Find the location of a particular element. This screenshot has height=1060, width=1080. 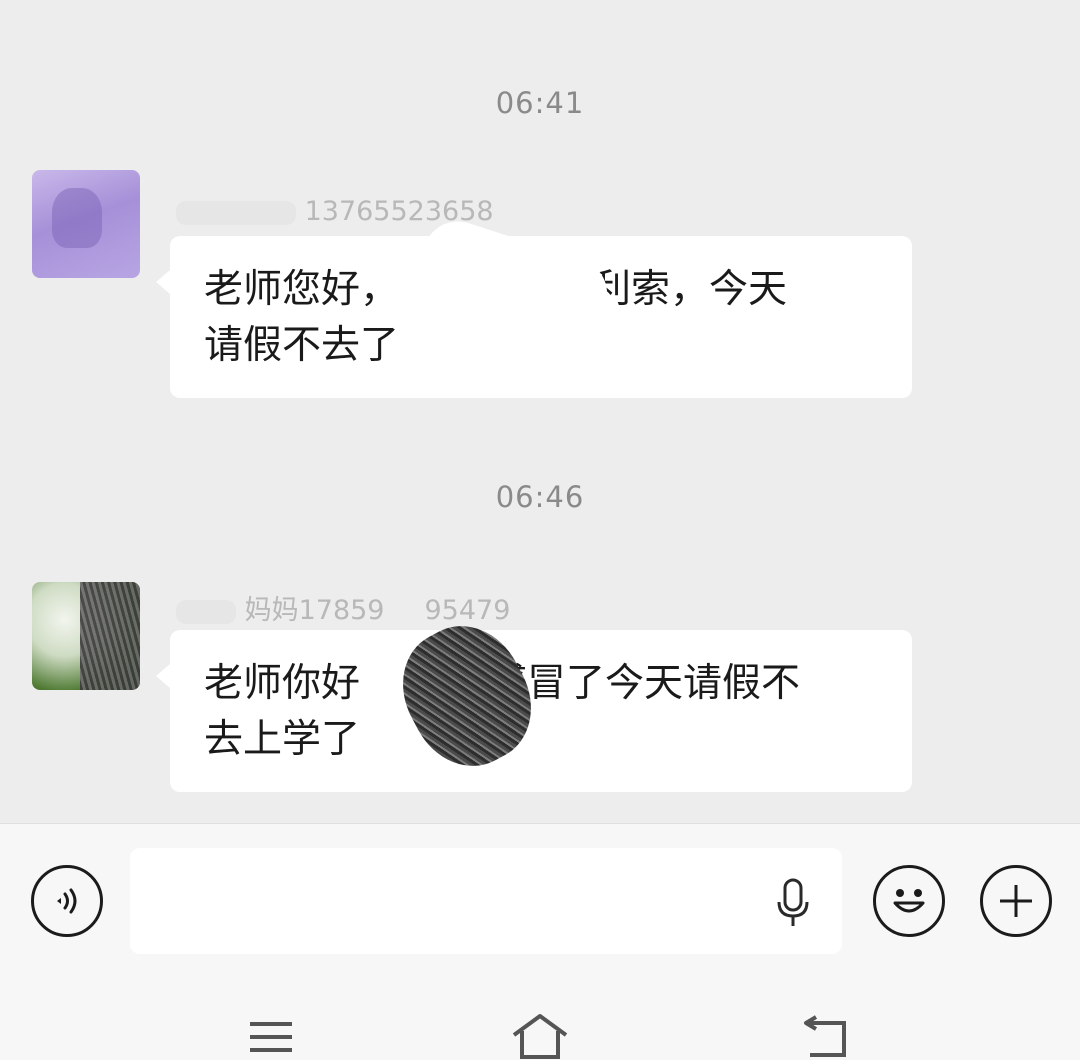

message-text-part: 感冒了今天请假不 is located at coordinates (644, 683).